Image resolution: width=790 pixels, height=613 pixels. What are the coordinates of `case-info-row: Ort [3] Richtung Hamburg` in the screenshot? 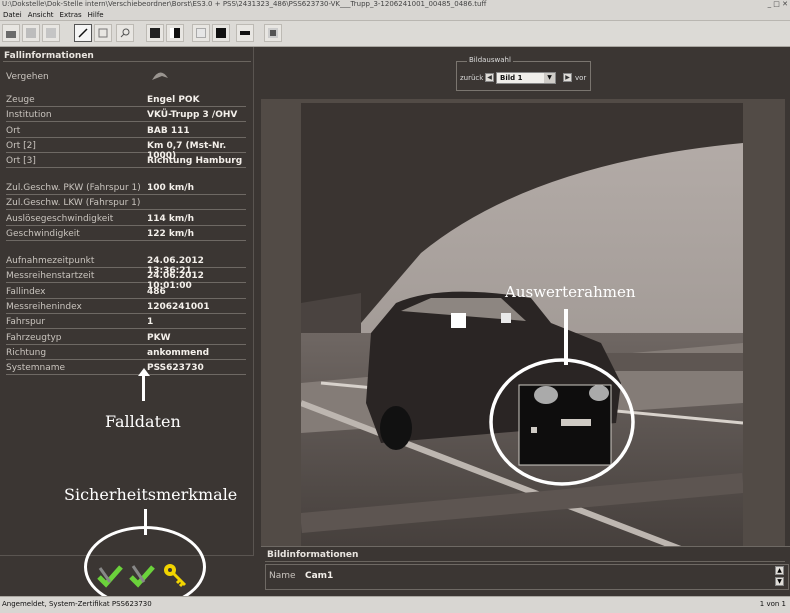 It's located at (126, 162).